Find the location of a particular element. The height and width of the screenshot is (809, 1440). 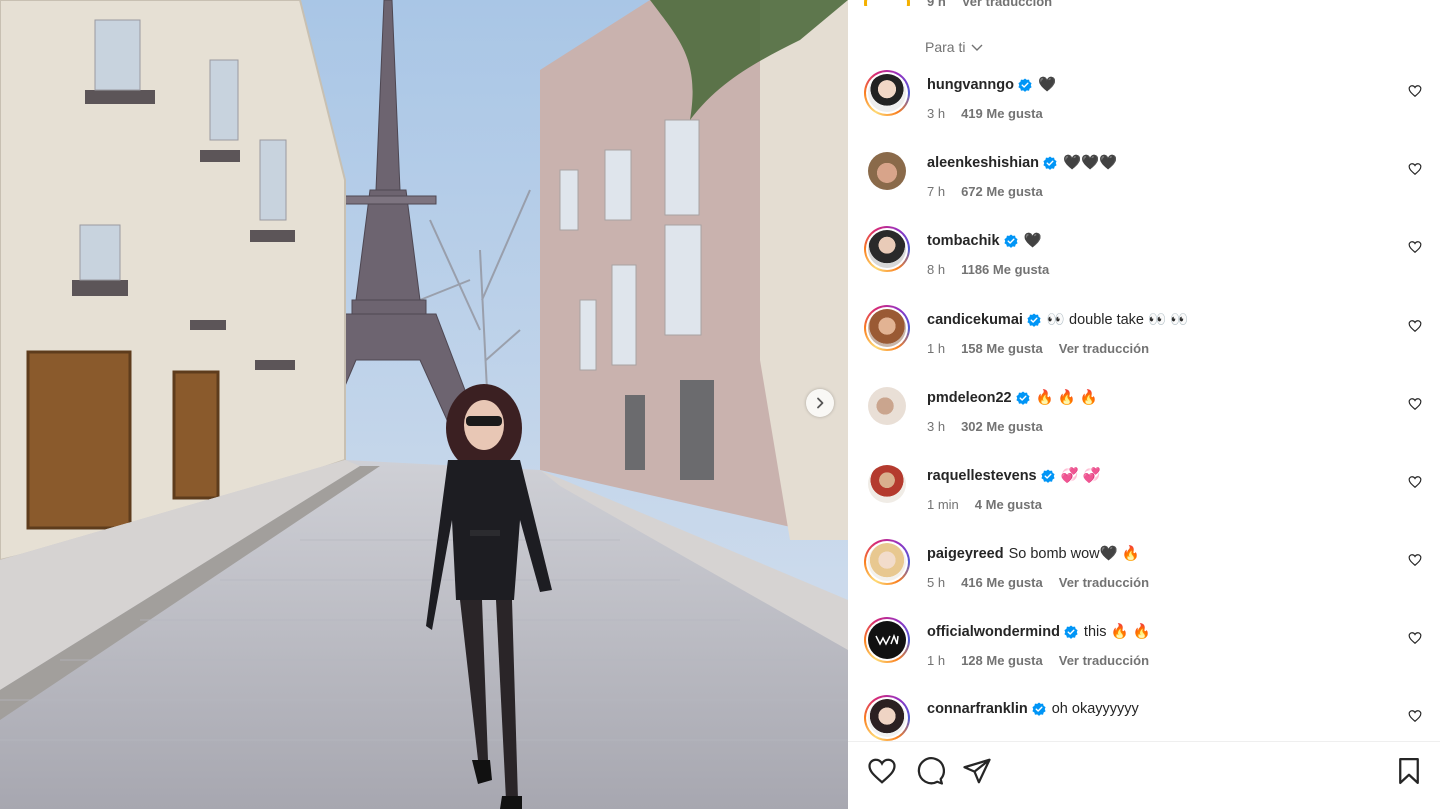

comment-username: hungvanngo is located at coordinates (970, 85).